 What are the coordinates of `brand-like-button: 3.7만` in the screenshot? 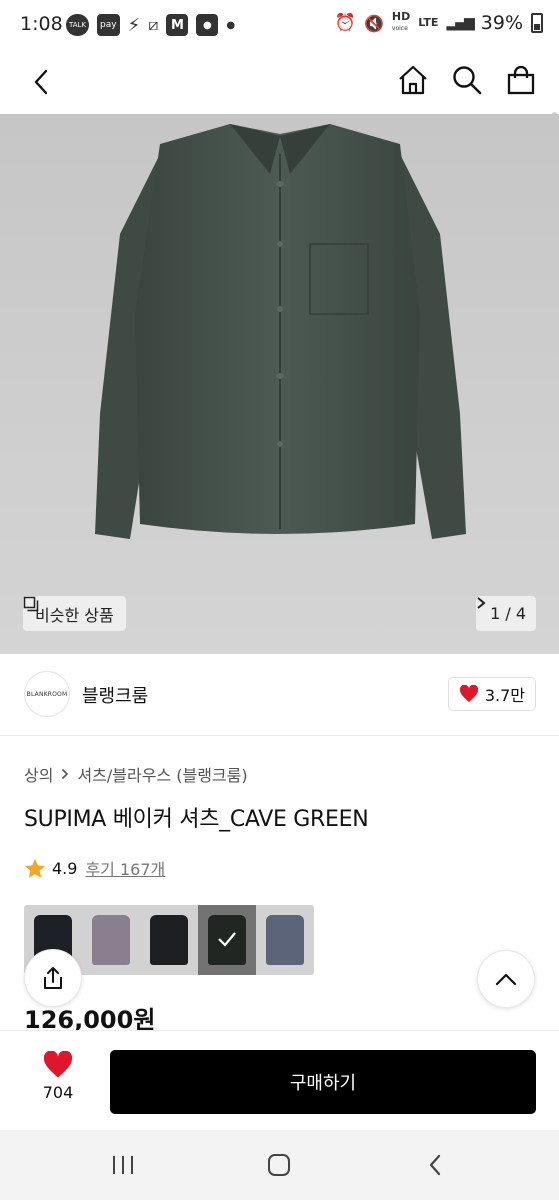 It's located at (491, 694).